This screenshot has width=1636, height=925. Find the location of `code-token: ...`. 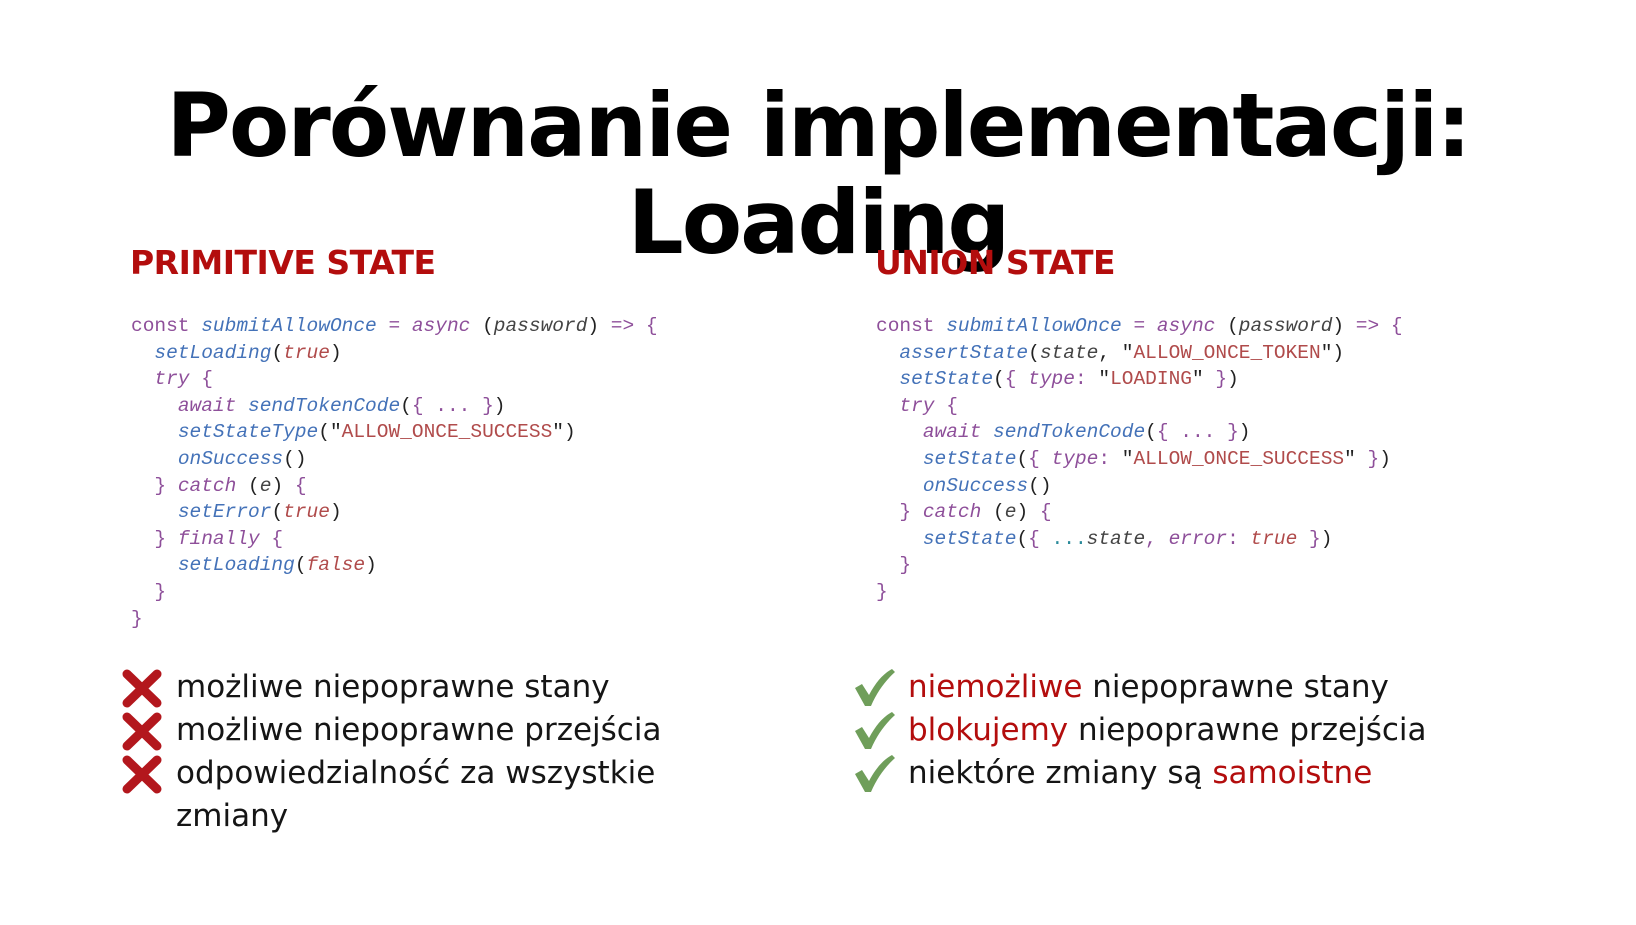

code-token: ... is located at coordinates (1069, 538).